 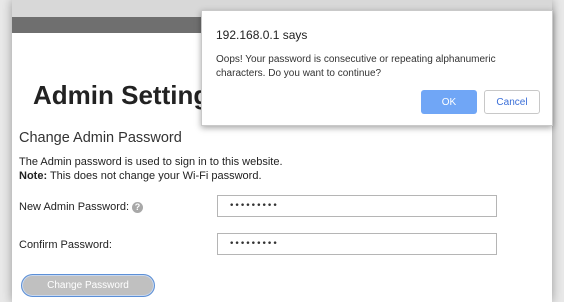 What do you see at coordinates (449, 102) in the screenshot?
I see `ok-button: OK` at bounding box center [449, 102].